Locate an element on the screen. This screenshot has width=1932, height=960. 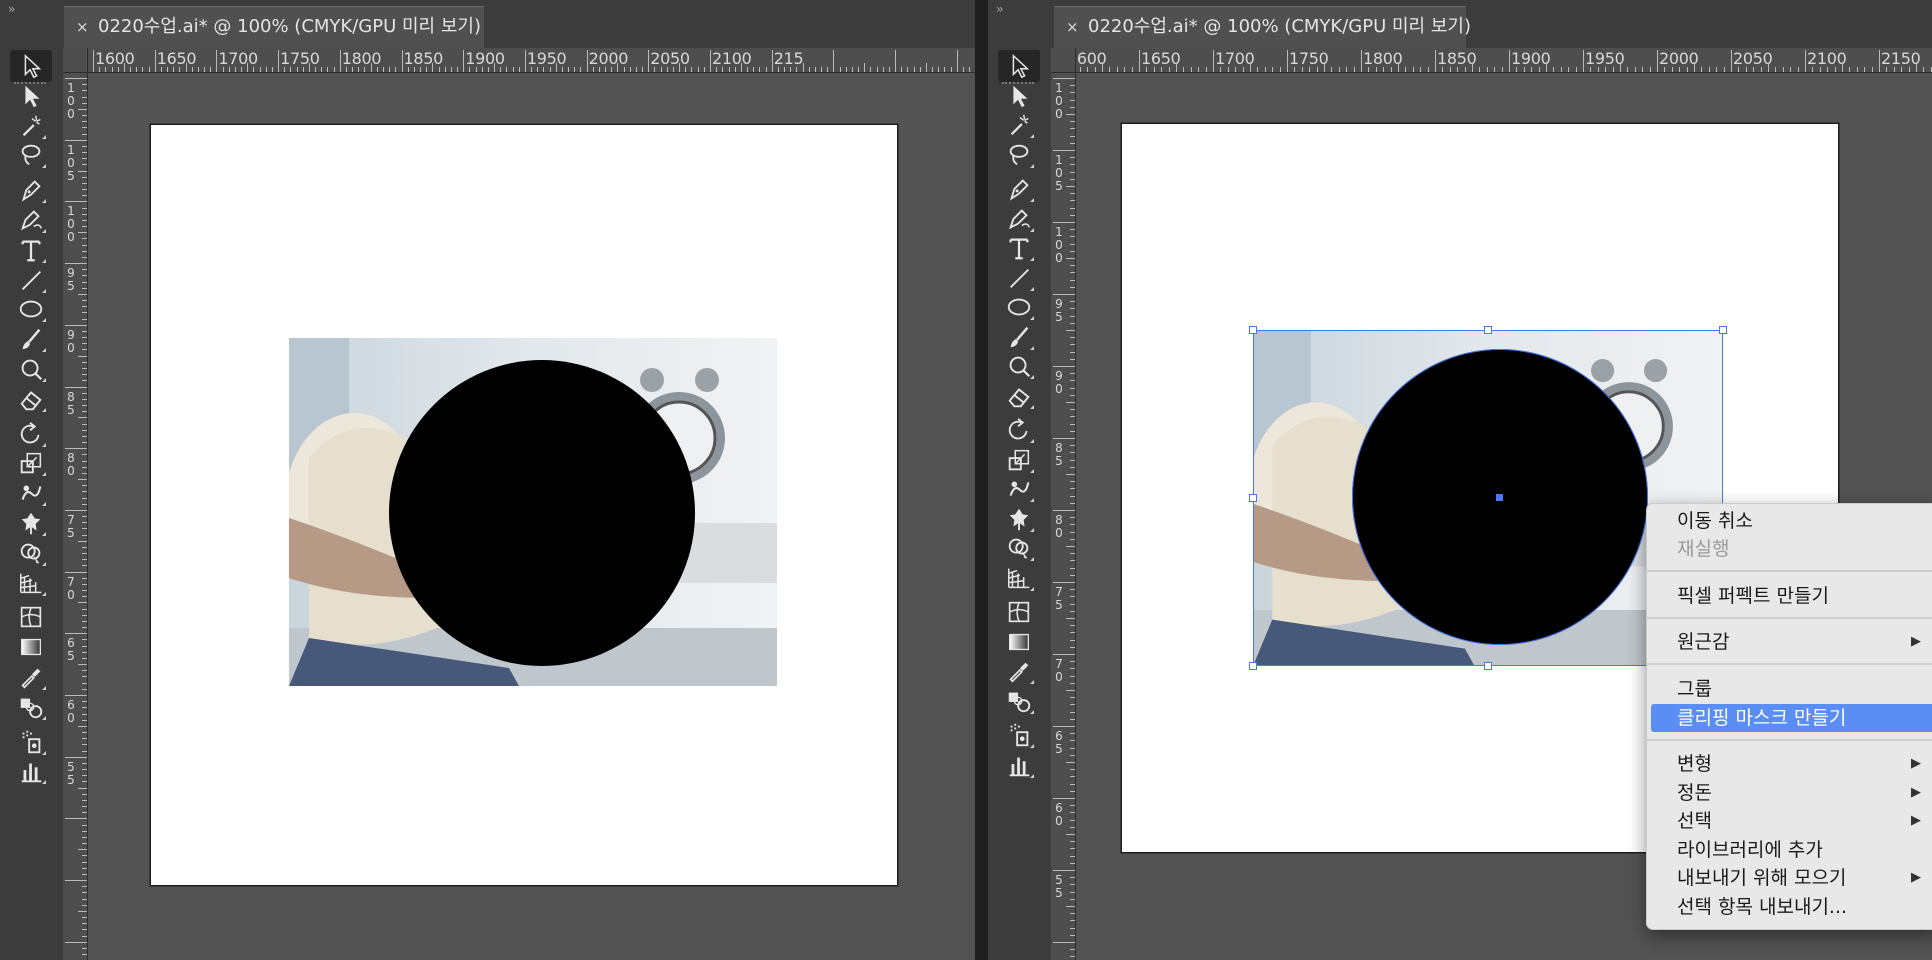
resize-handle-top-right is located at coordinates (1723, 330).